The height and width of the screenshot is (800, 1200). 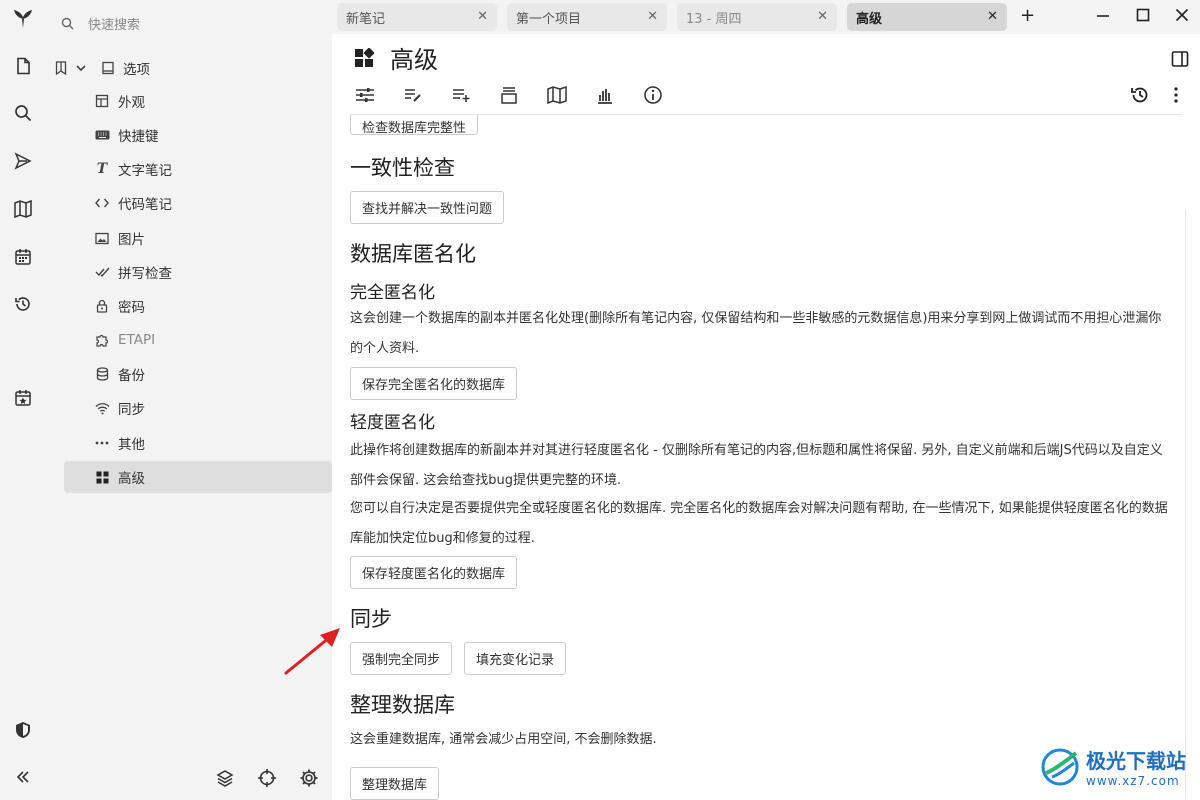 I want to click on sidebar-item-advanced: 高级, so click(x=198, y=477).